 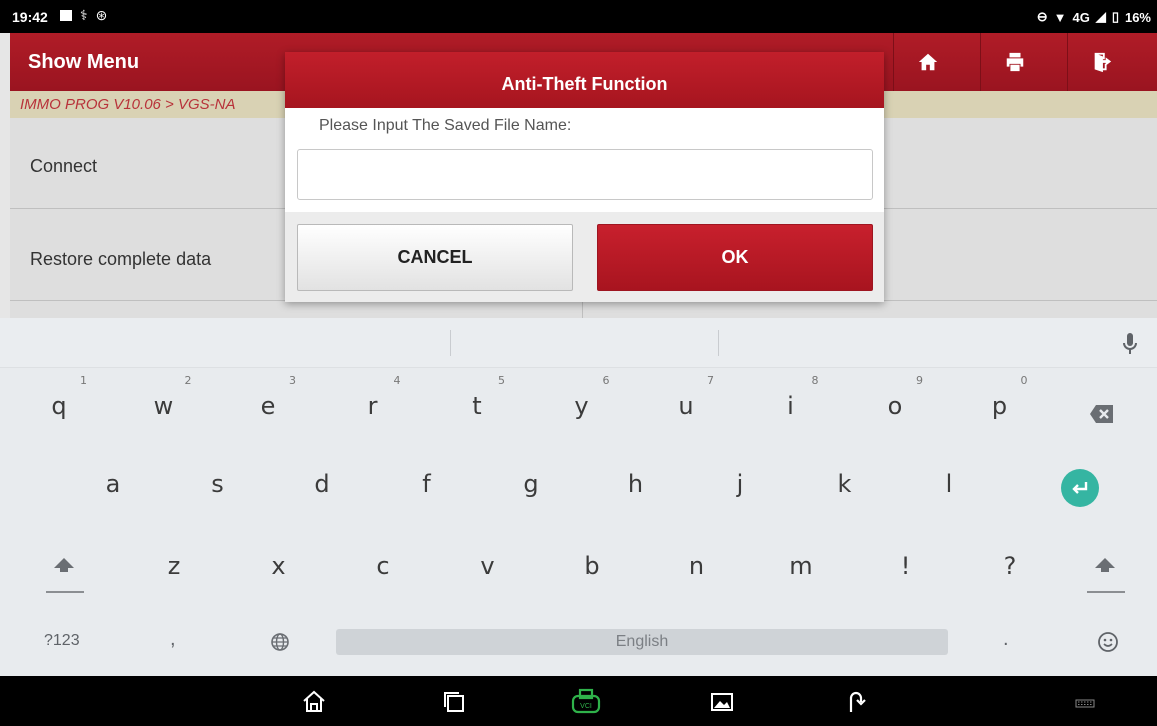 I want to click on key-label: y, so click(x=581, y=406).